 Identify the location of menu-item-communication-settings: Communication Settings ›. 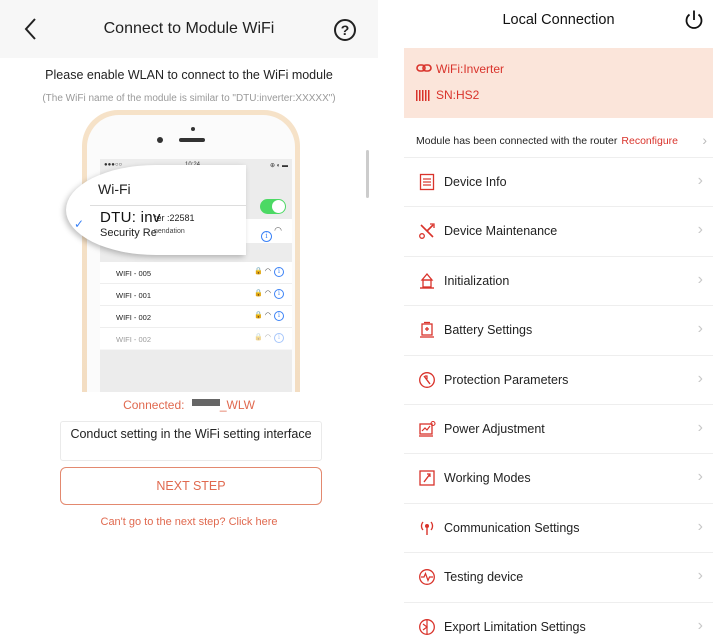
(558, 529).